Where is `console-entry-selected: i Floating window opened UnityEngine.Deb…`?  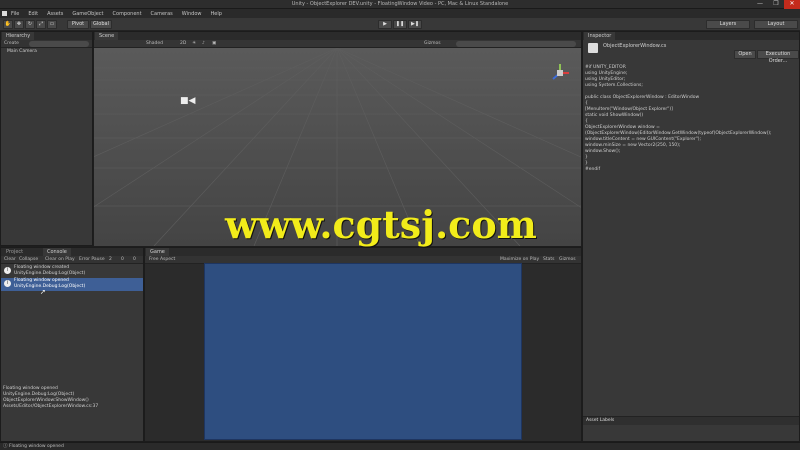
console-entry-selected: i Floating window opened UnityEngine.Deb… is located at coordinates (72, 284).